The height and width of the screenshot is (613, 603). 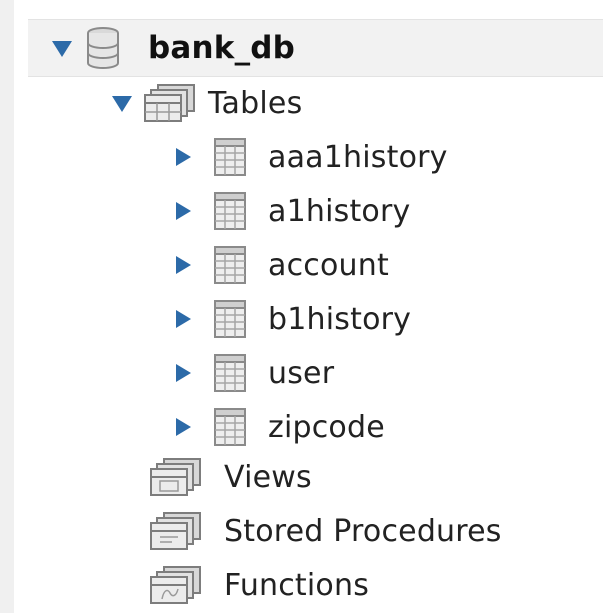 I want to click on schema-name: bank_db, so click(x=222, y=48).